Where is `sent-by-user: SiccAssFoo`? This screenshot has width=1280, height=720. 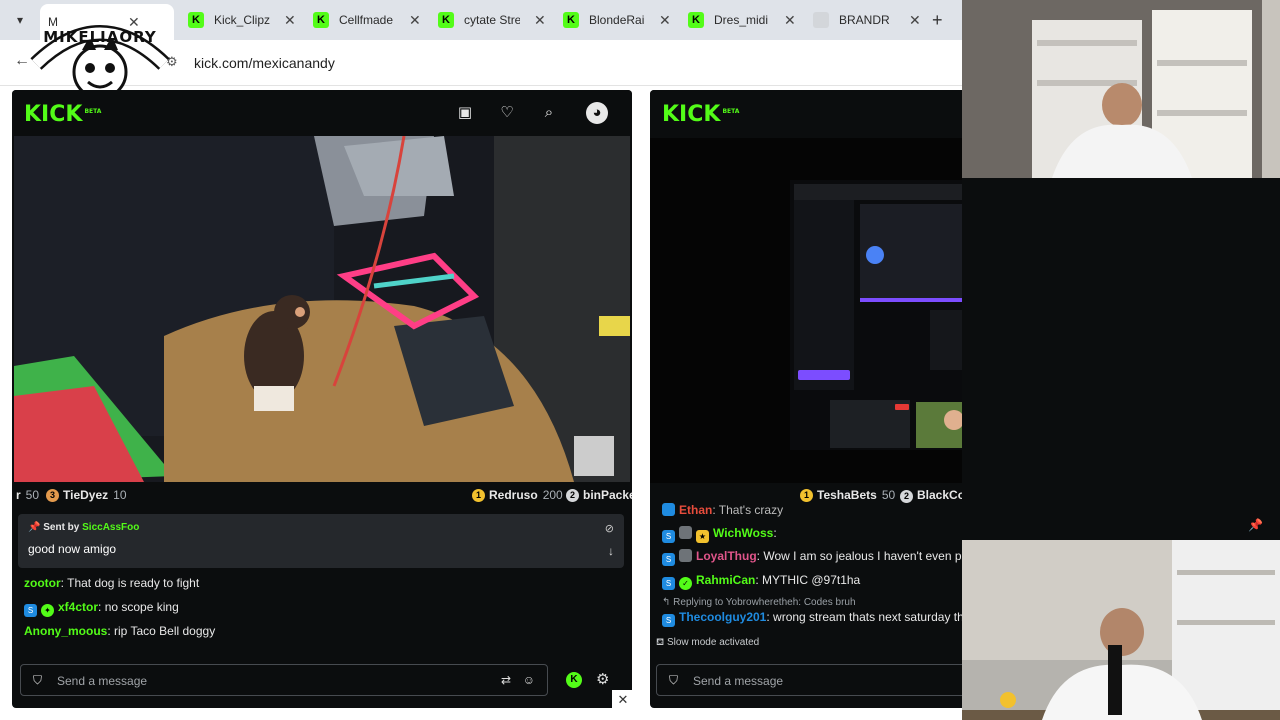
sent-by-user: SiccAssFoo is located at coordinates (110, 527).